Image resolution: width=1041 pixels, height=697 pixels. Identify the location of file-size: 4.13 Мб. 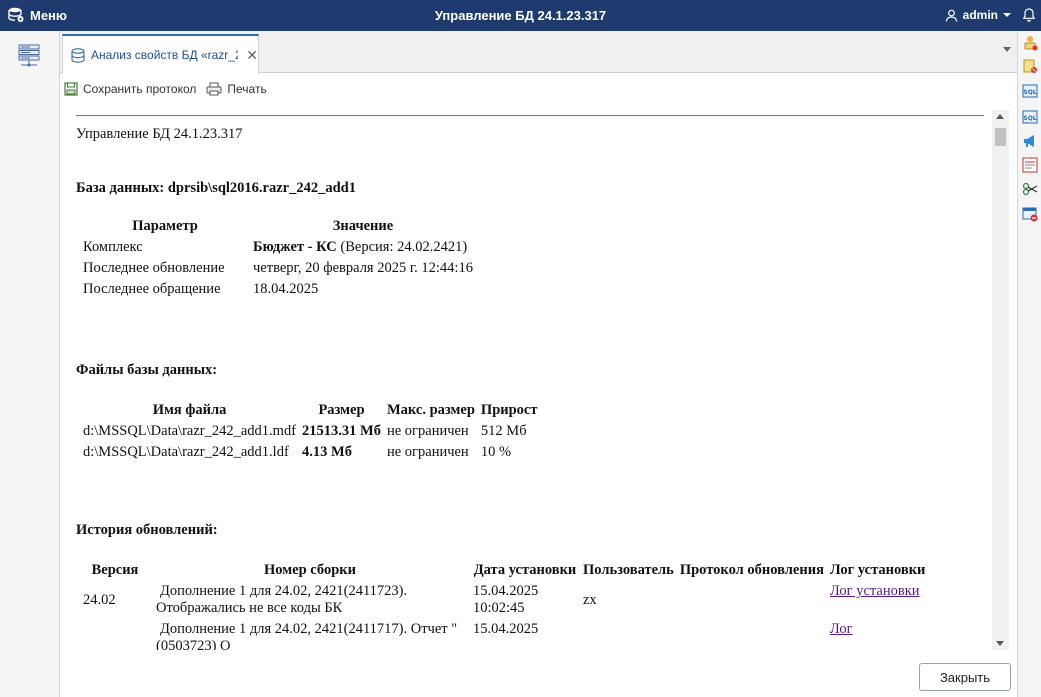
(327, 452).